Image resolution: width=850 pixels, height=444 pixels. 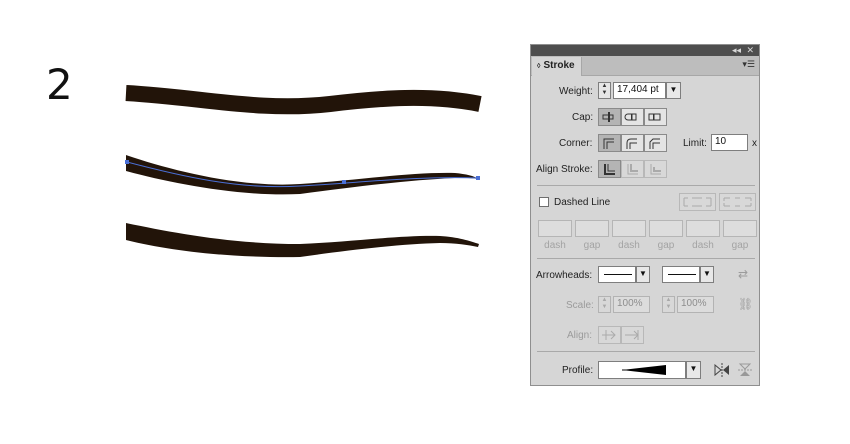 I want to click on flip-across-icon, so click(x=745, y=371).